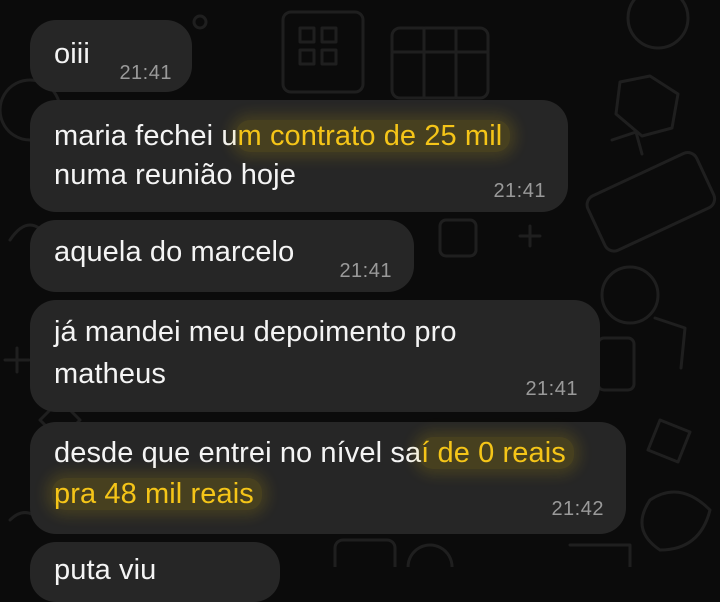 This screenshot has height=602, width=720. What do you see at coordinates (146, 136) in the screenshot?
I see `message-text-part: maria fechei u` at bounding box center [146, 136].